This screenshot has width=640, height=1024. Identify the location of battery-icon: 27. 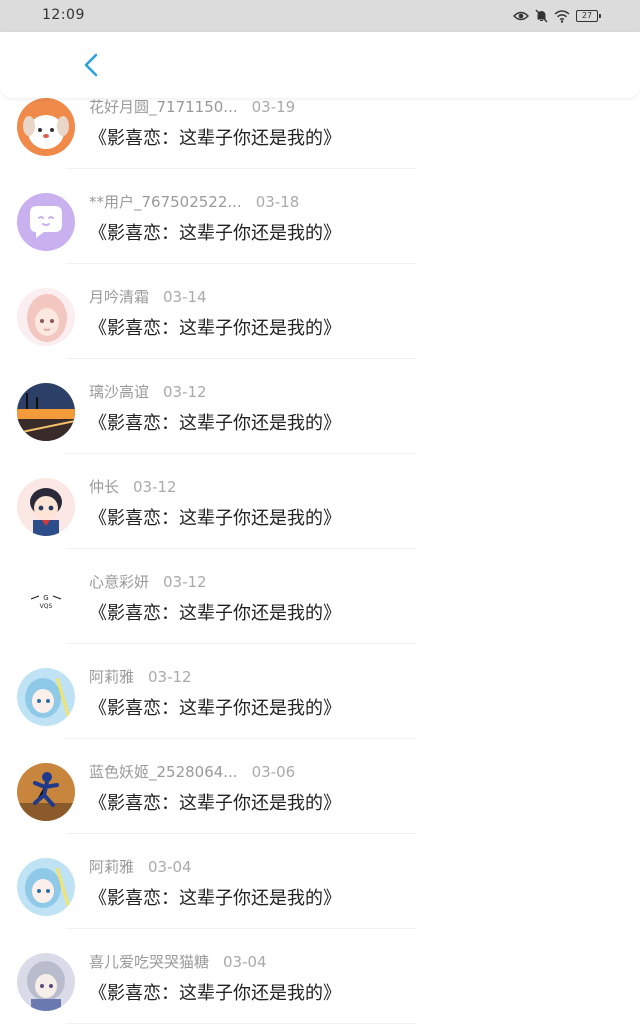
(588, 16).